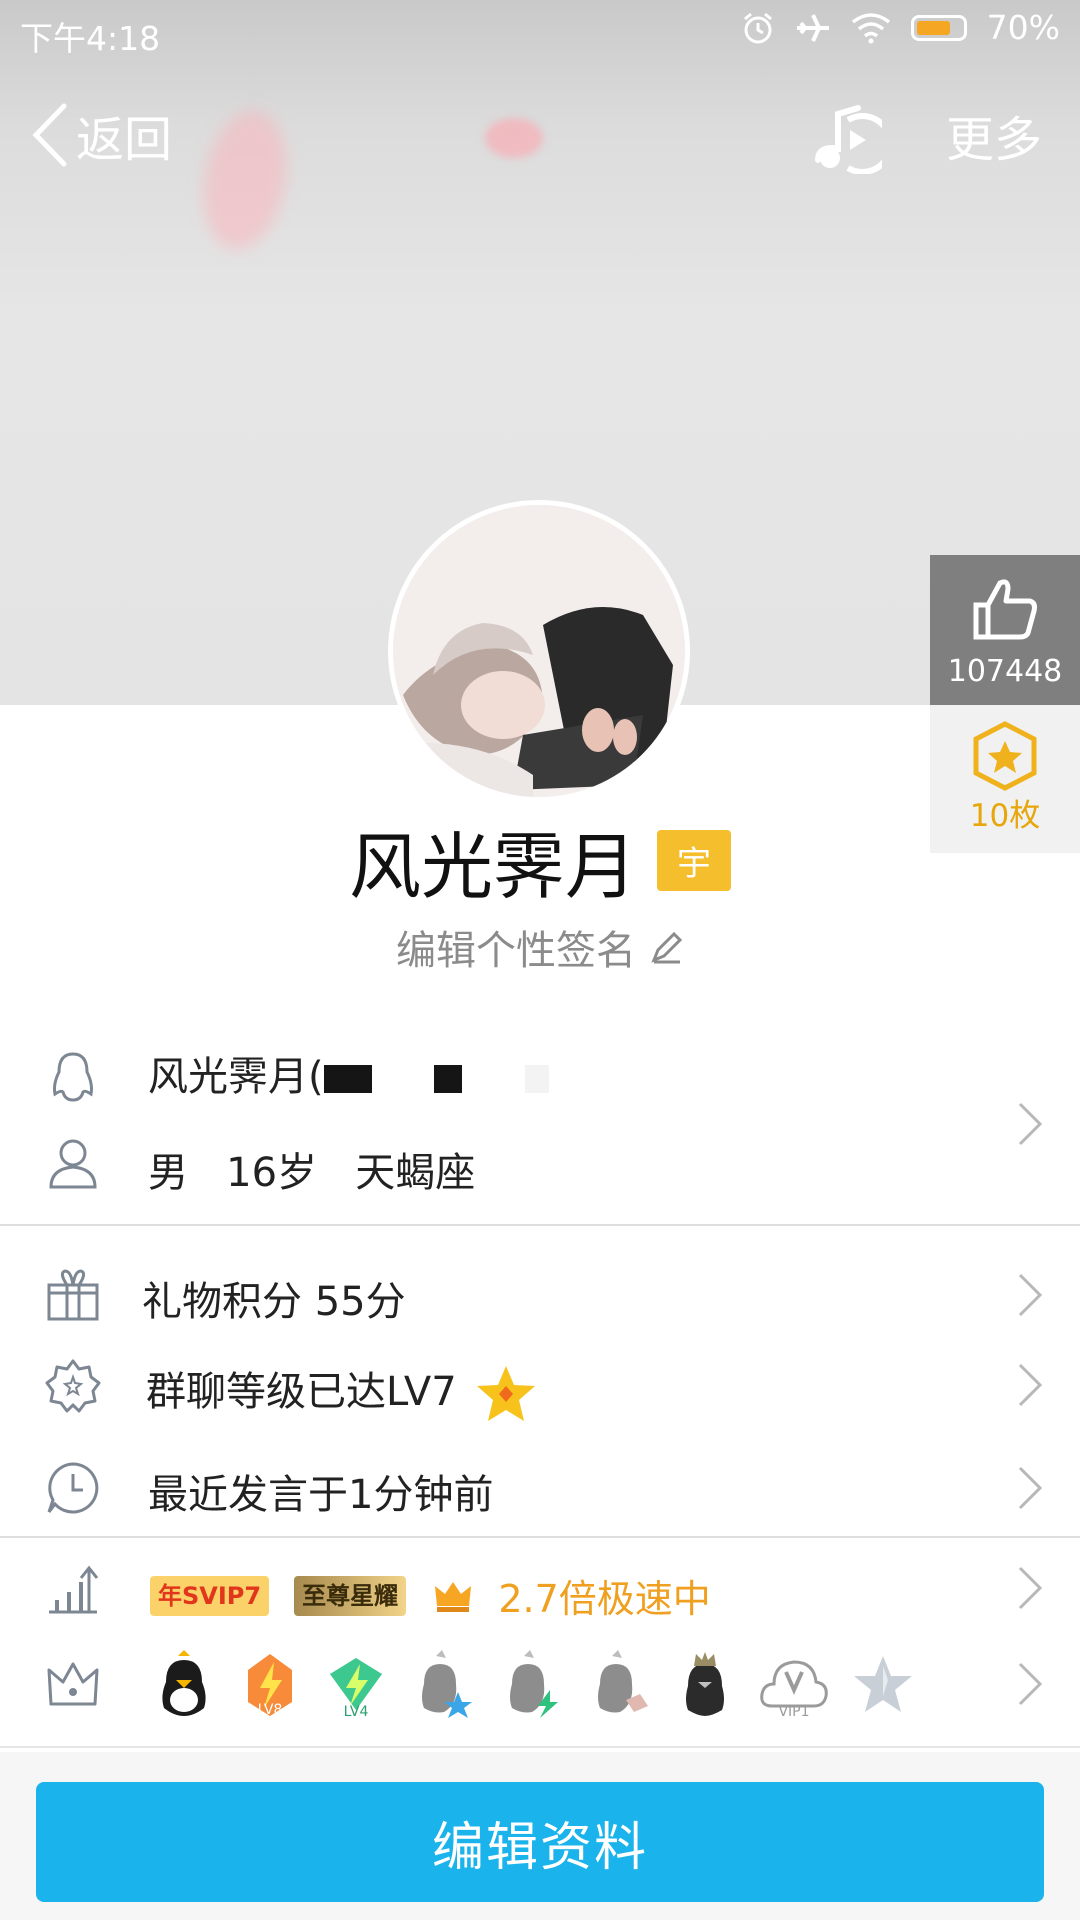 This screenshot has width=1080, height=1920. What do you see at coordinates (540, 1295) in the screenshot?
I see `gift-points-row: 礼物积分 55分` at bounding box center [540, 1295].